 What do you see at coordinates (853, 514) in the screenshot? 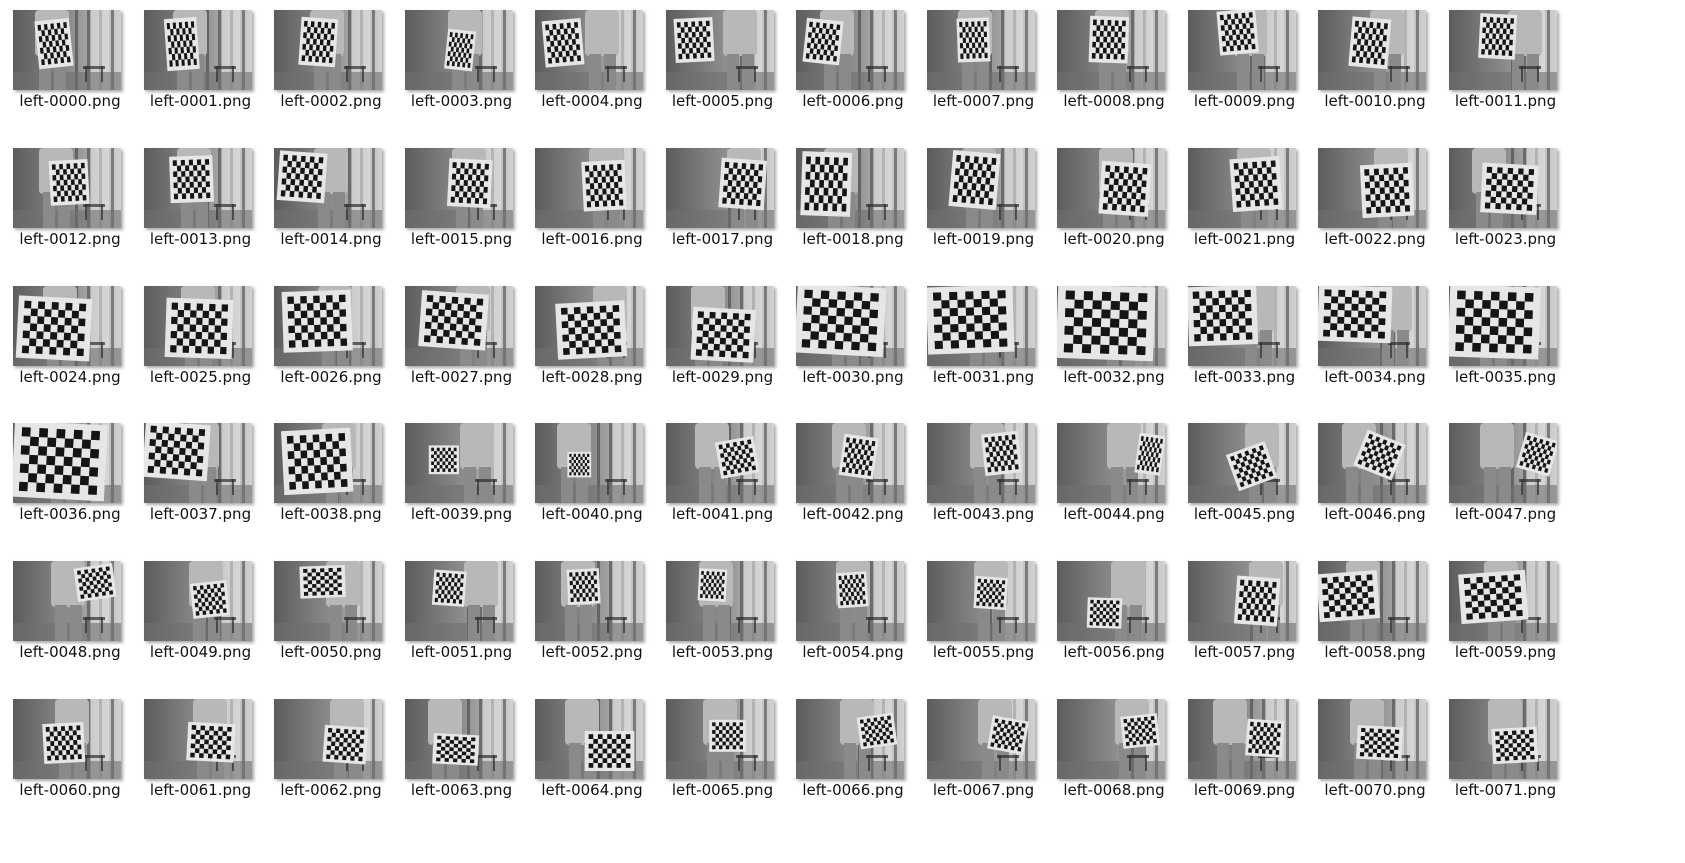
I see `file-name-label: left-0042.png` at bounding box center [853, 514].